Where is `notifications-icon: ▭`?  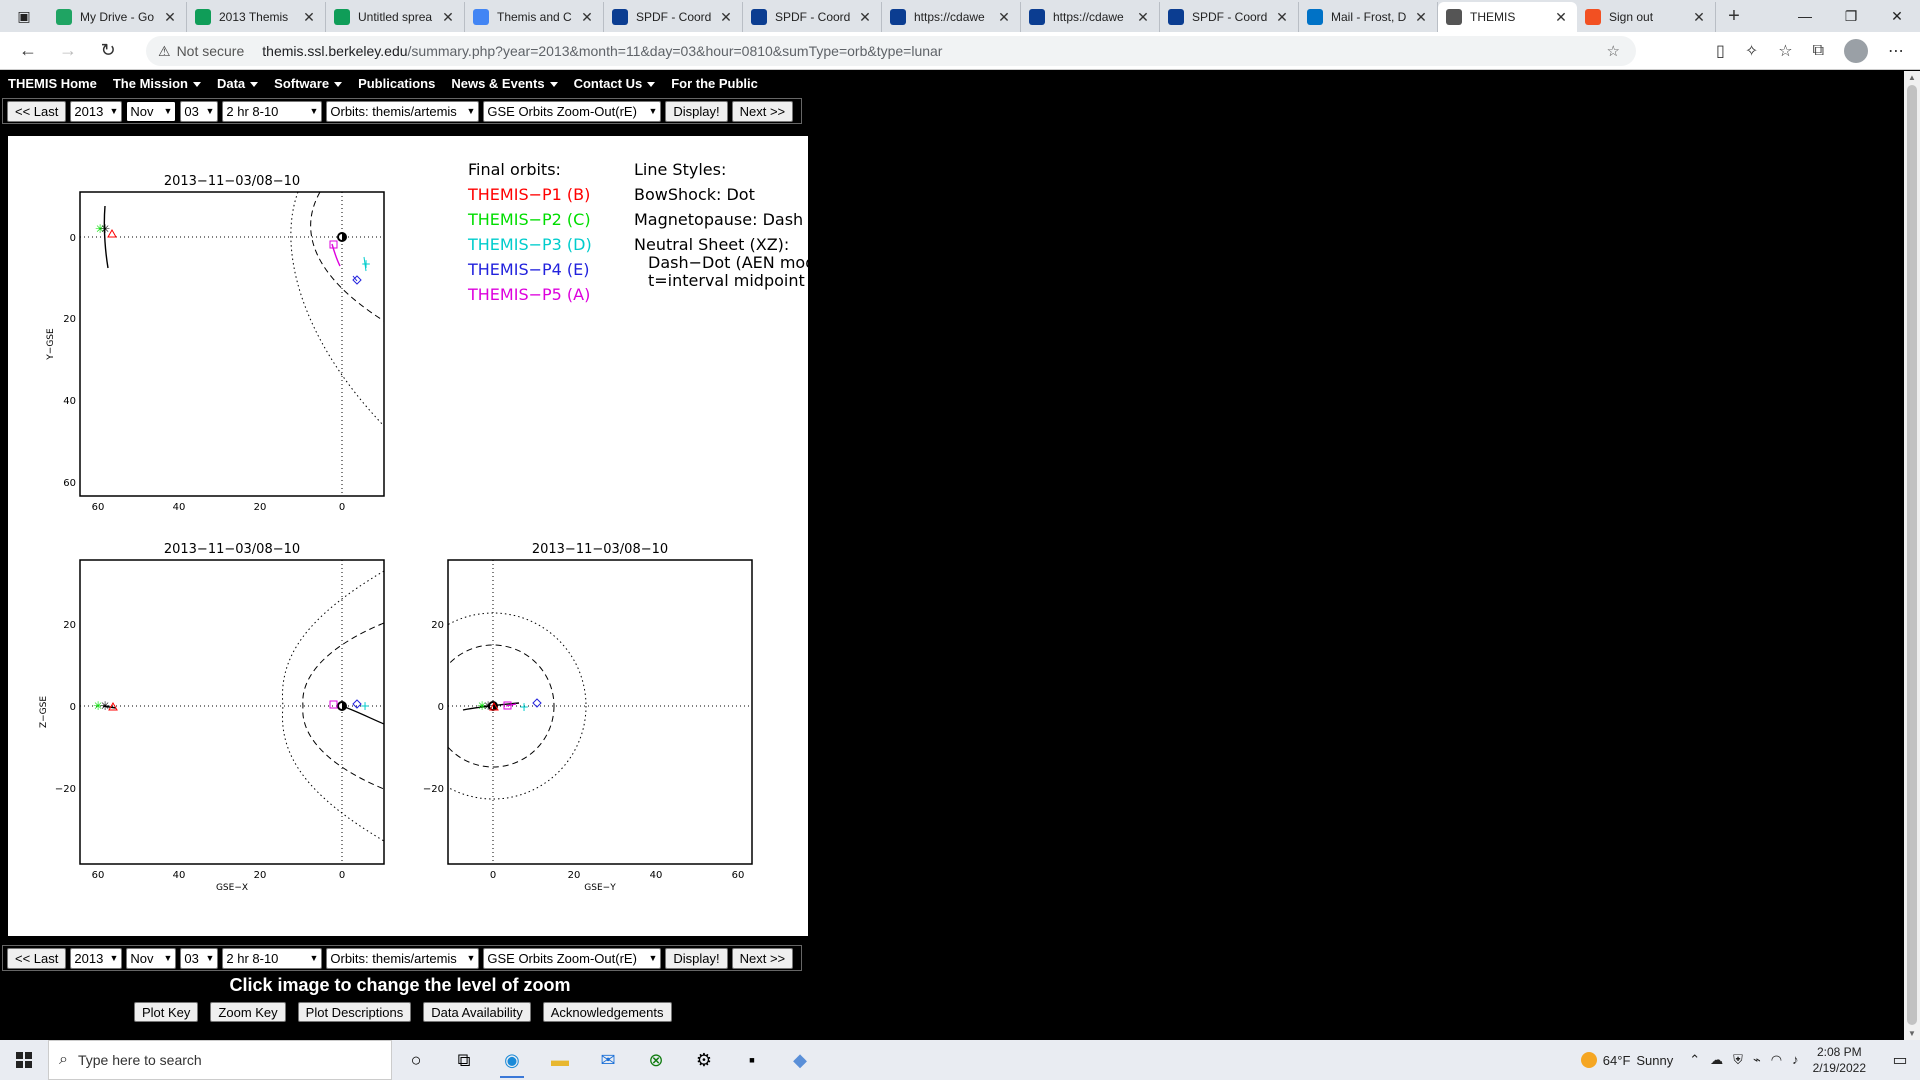
notifications-icon: ▭ is located at coordinates (1900, 1060).